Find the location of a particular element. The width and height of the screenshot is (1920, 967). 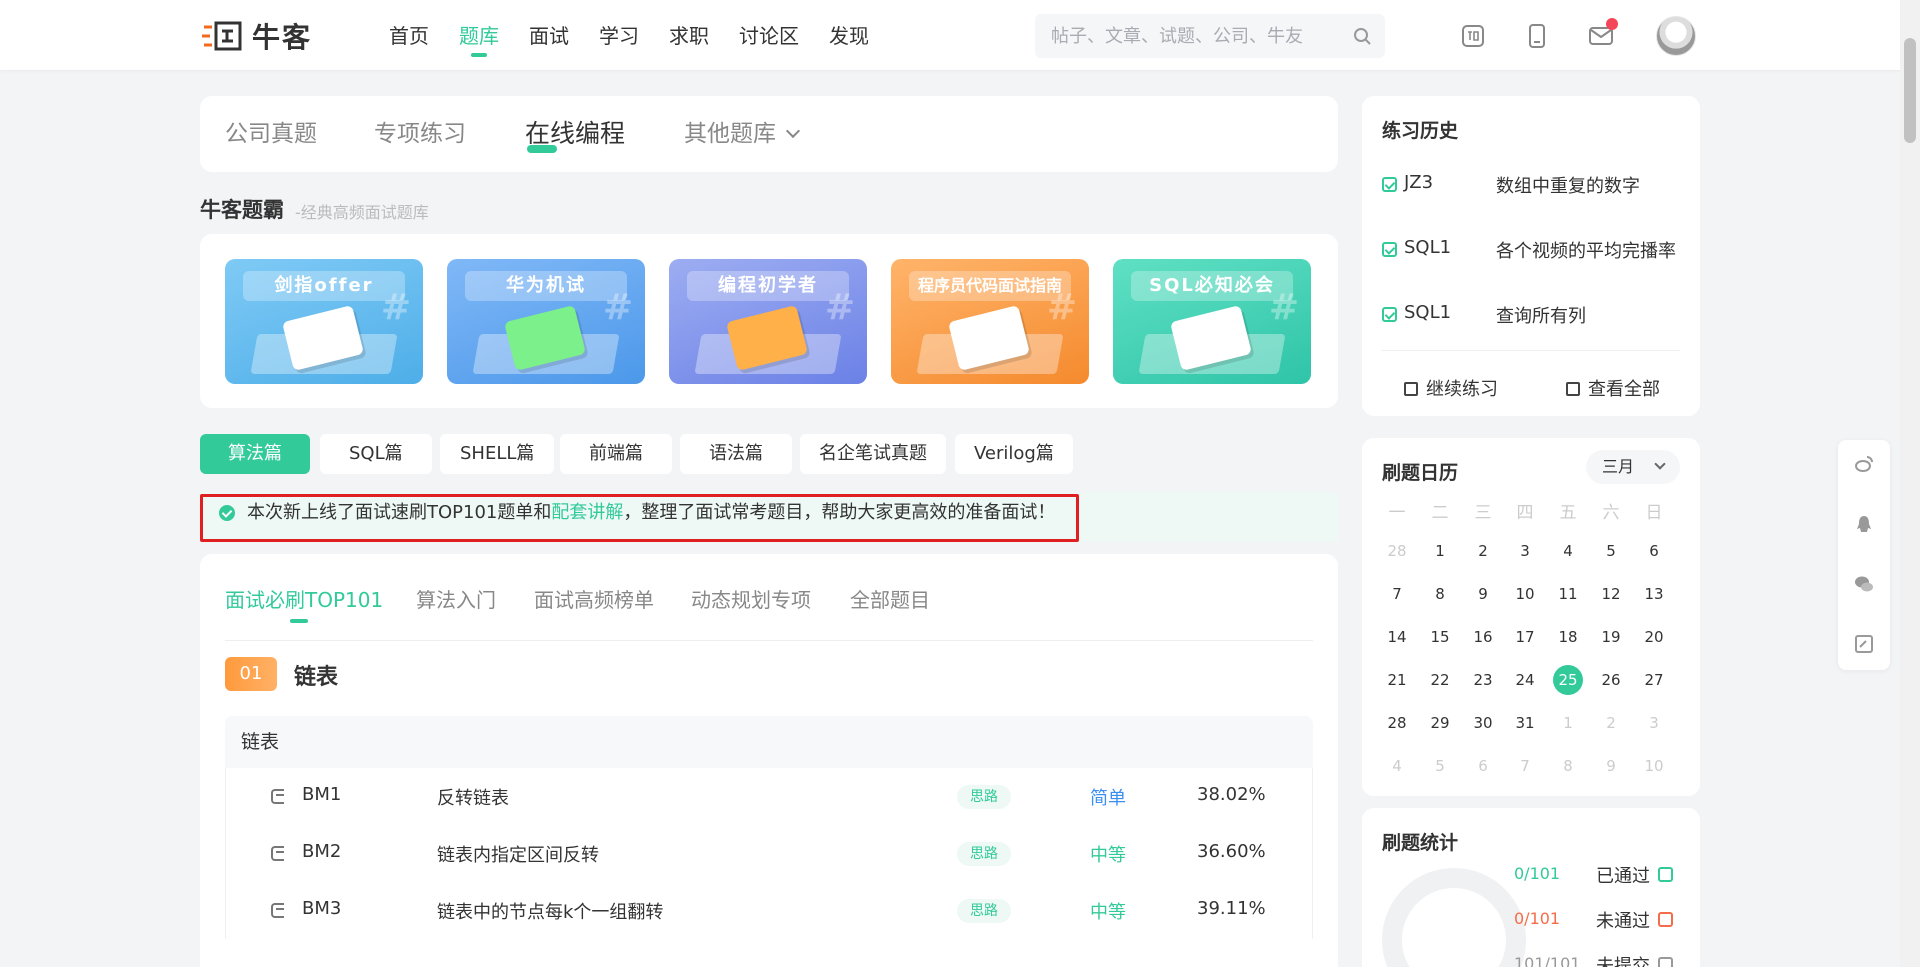

problem-row: BM2 链表内指定区间反转 思路 中等 36.60% is located at coordinates (769, 853).